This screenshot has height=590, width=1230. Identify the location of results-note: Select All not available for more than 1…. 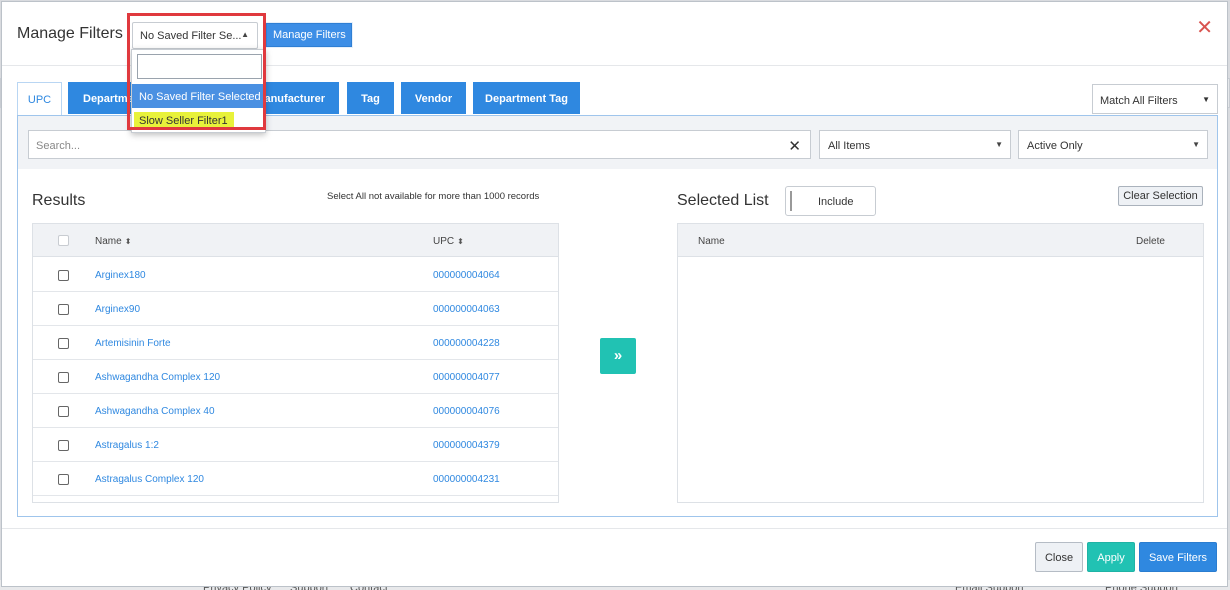
(433, 196).